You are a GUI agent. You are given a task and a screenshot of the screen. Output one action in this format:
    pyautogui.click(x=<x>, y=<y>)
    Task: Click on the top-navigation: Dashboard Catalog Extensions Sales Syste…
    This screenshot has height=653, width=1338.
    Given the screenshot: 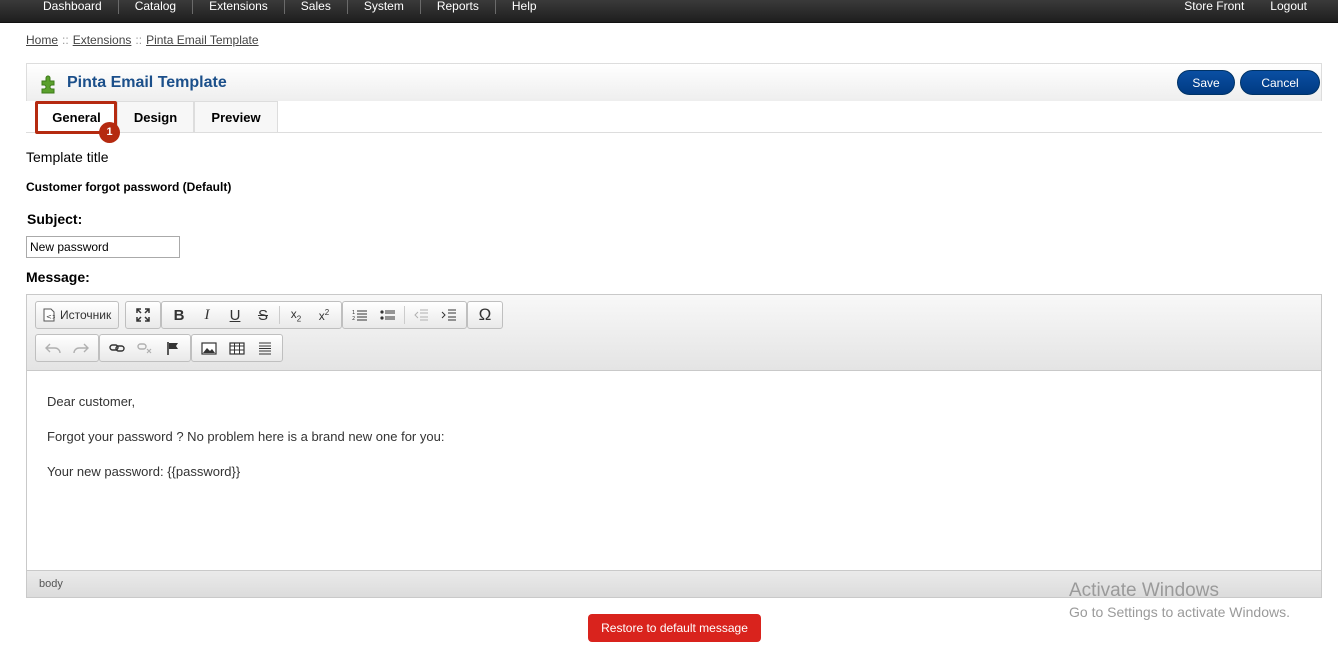 What is the action you would take?
    pyautogui.click(x=669, y=11)
    